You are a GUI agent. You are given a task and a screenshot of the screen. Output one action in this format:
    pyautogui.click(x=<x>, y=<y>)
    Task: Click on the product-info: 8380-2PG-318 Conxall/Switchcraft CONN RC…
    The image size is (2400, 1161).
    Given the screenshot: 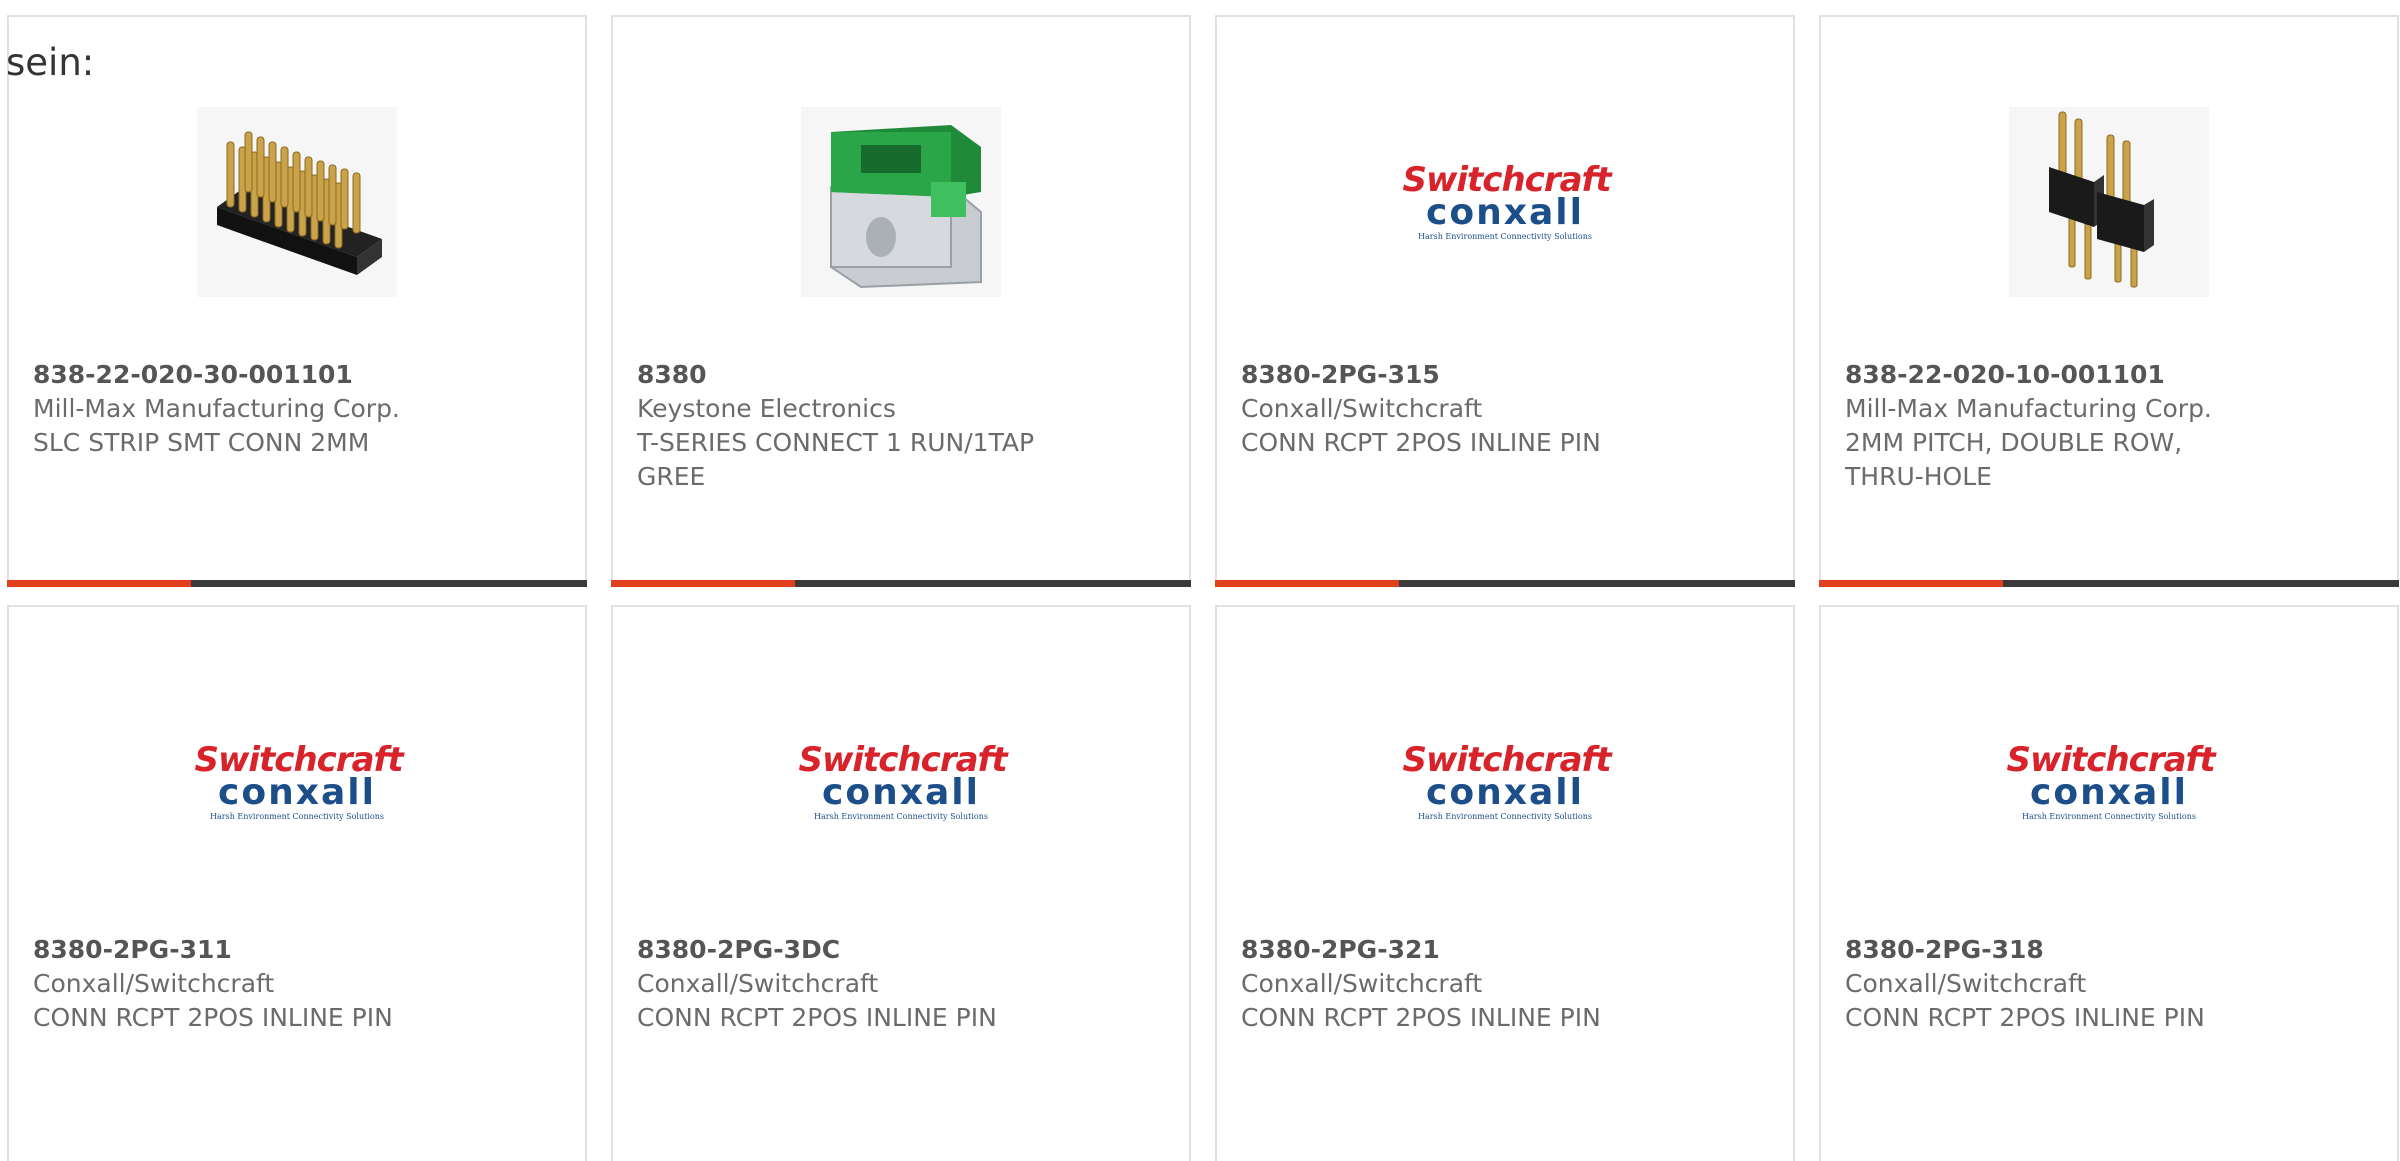 What is the action you would take?
    pyautogui.click(x=2109, y=984)
    